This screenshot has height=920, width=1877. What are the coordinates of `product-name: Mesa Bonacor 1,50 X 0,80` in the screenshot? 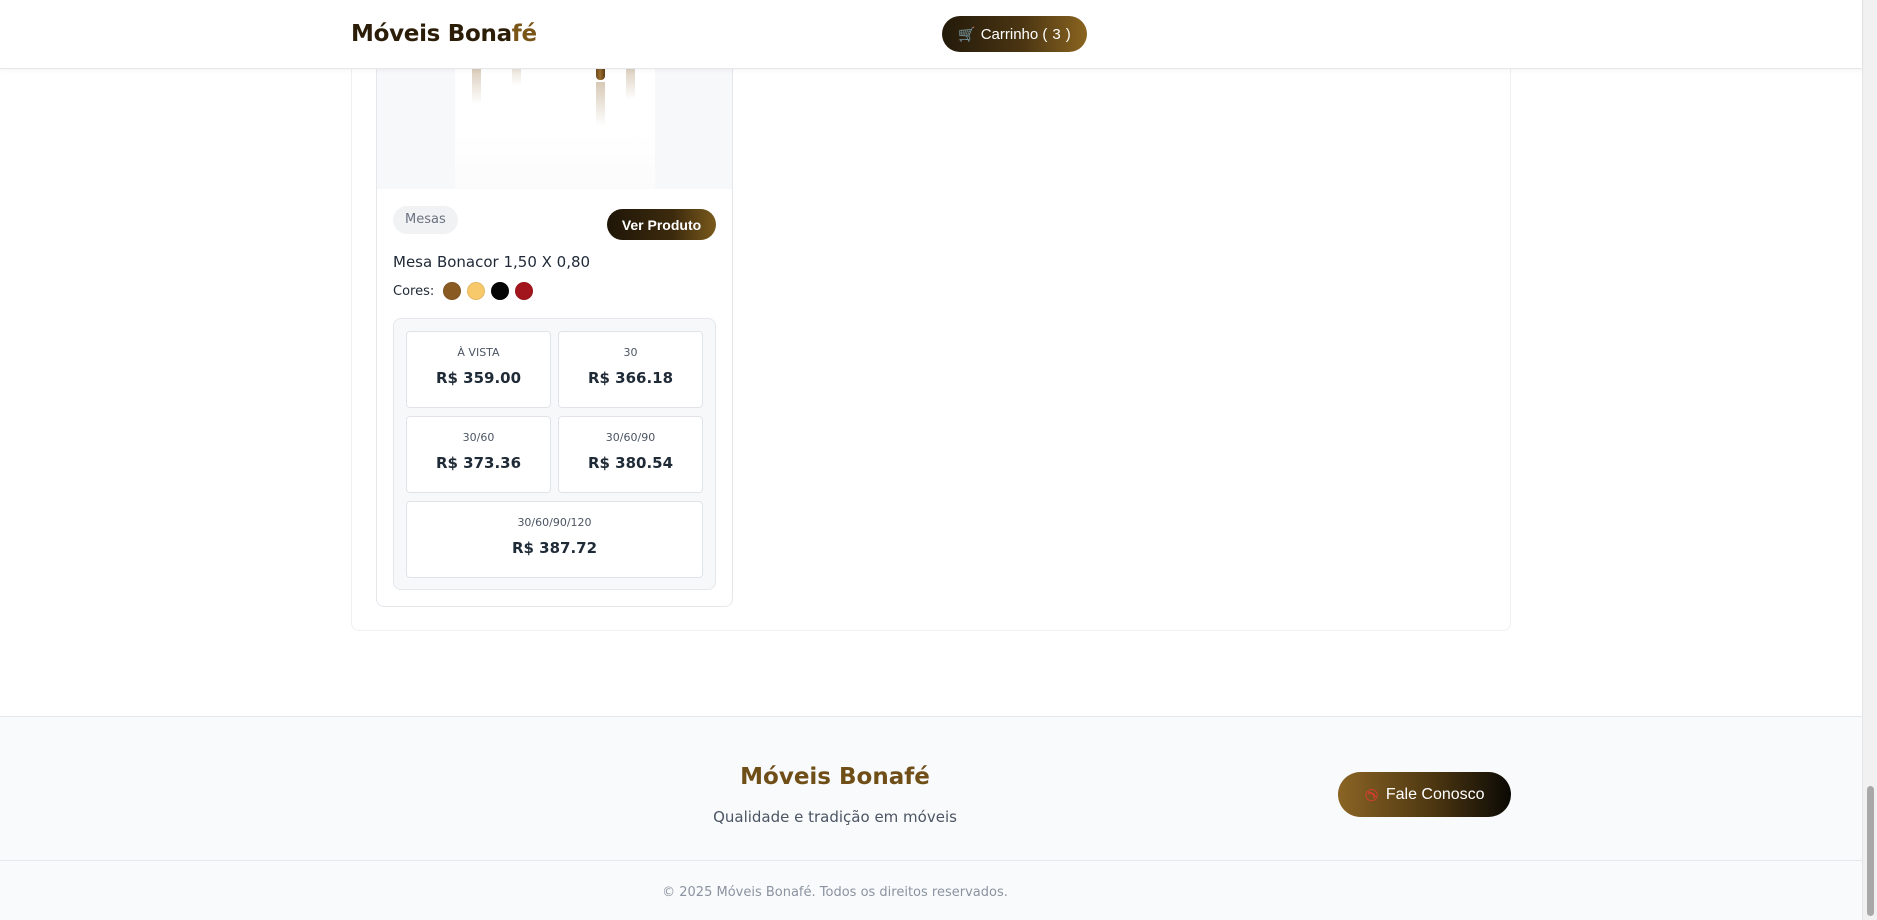 It's located at (492, 262).